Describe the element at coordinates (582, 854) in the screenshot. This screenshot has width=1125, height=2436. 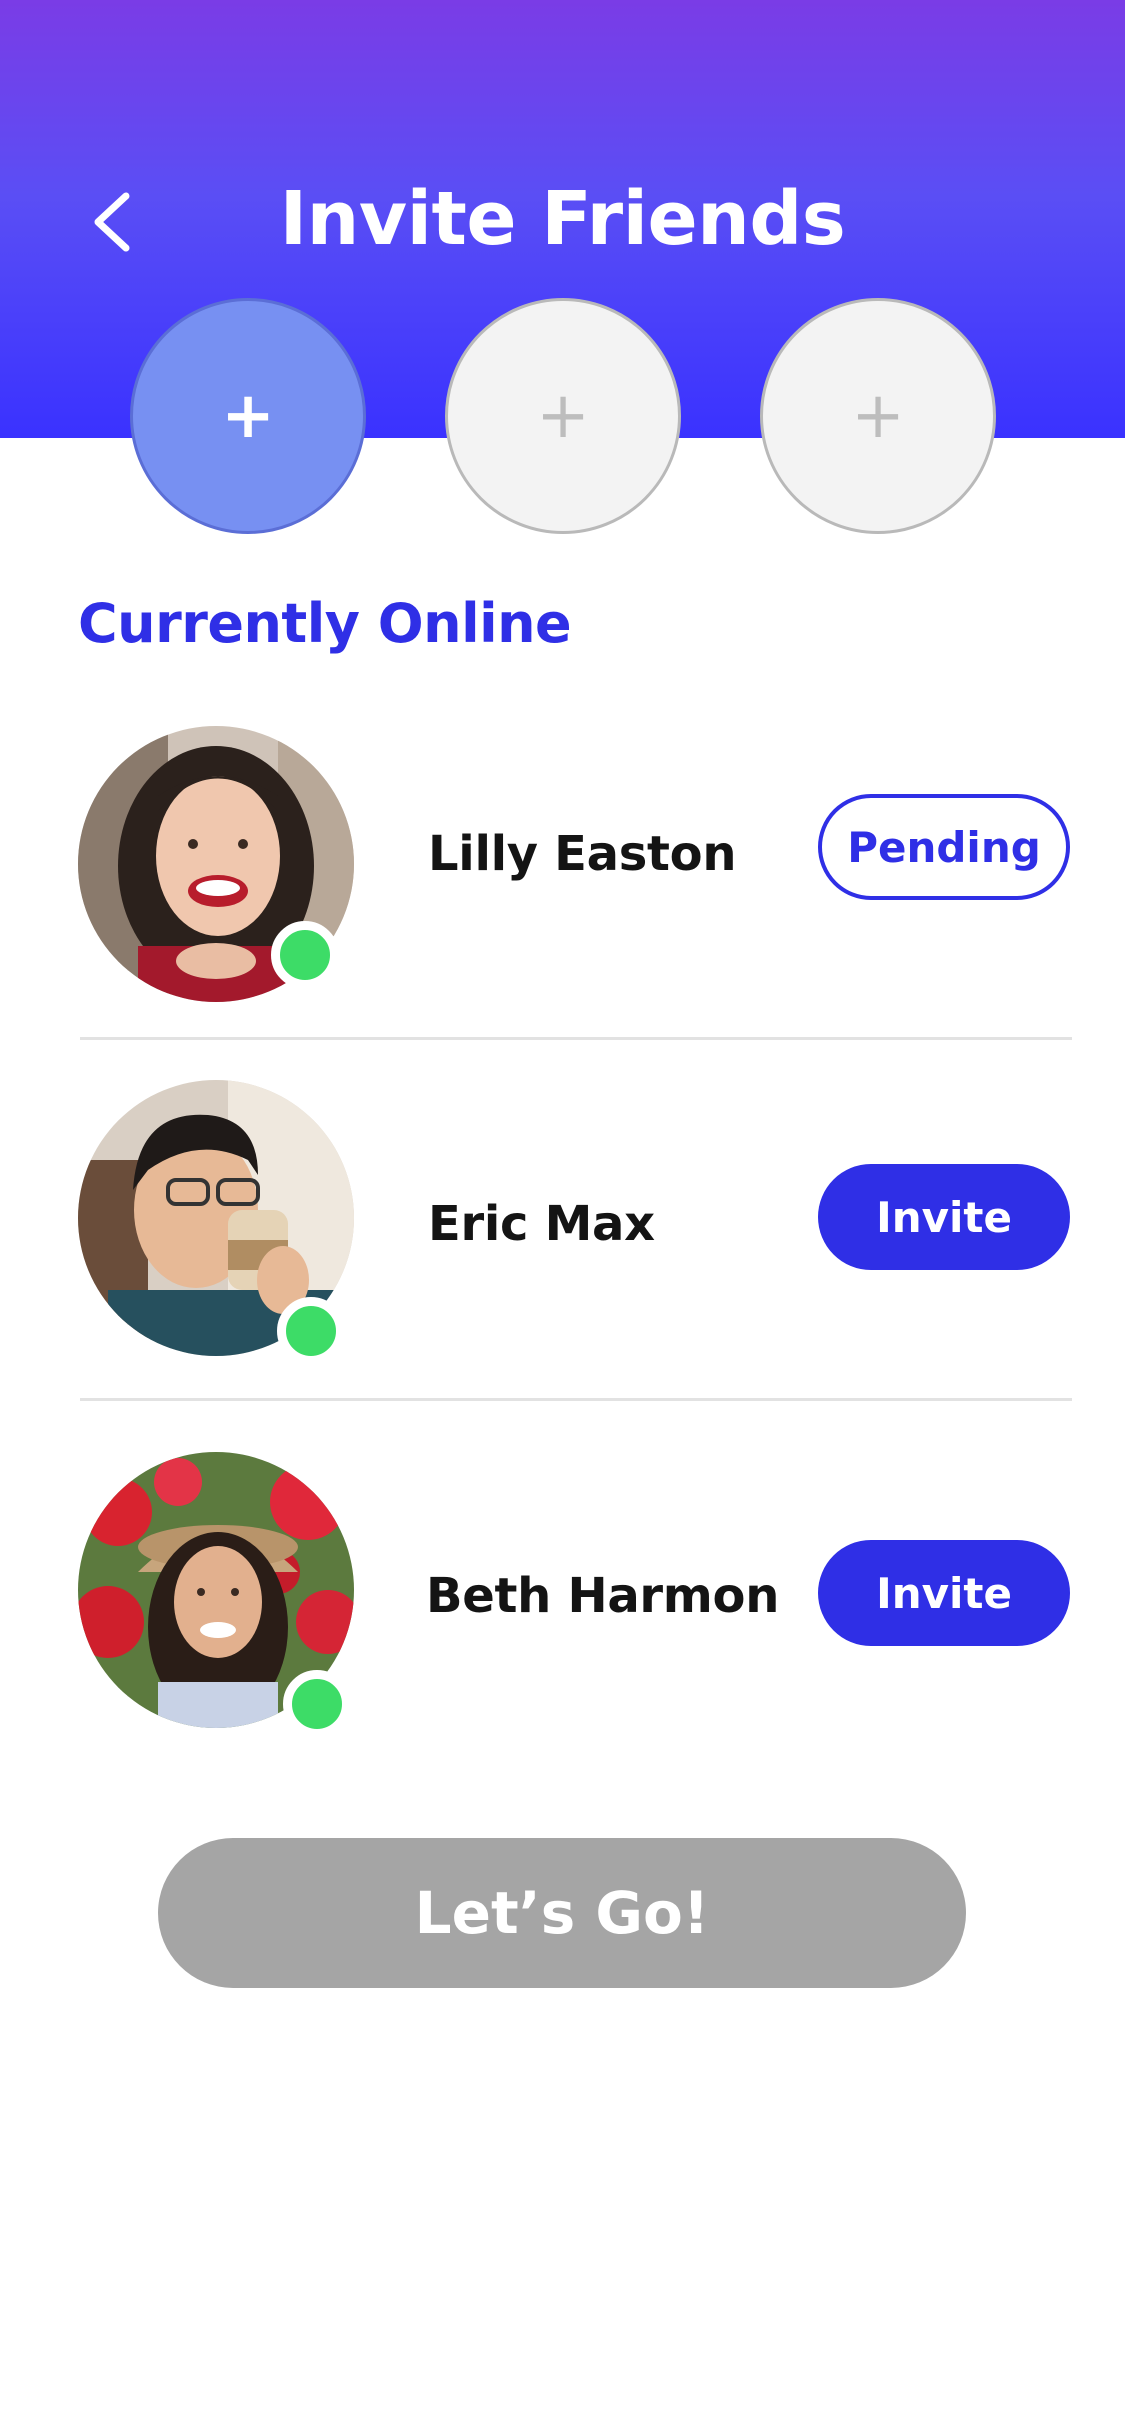
I see `friend-name: Lilly Easton` at that location.